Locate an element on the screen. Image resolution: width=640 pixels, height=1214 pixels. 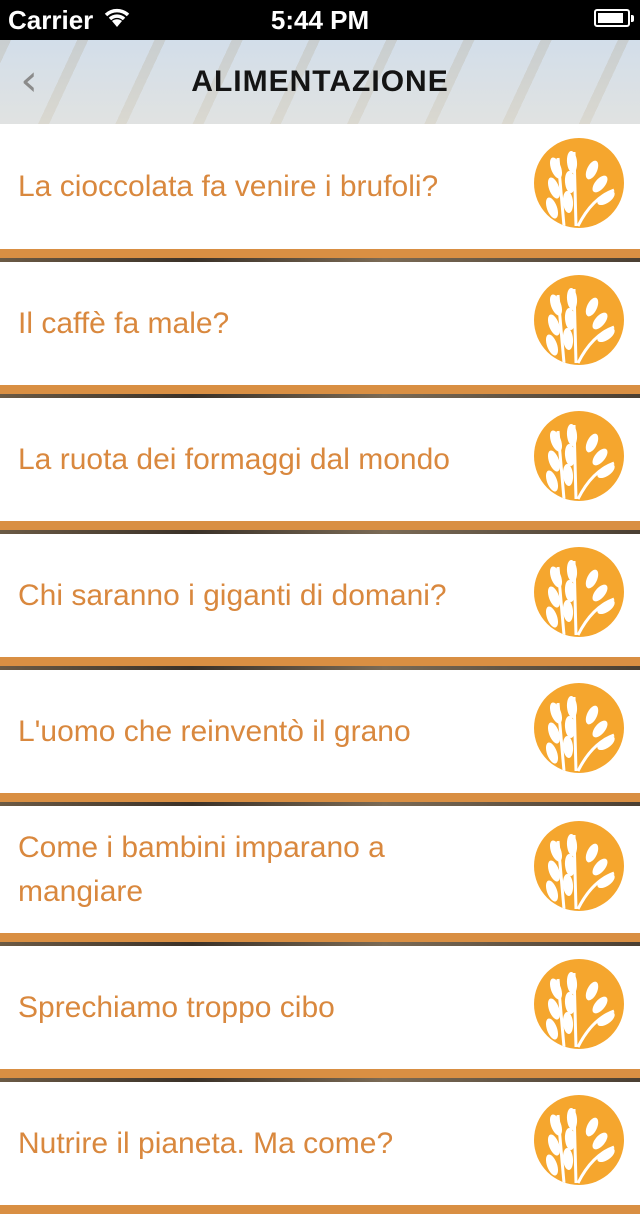
list-item-label: La ruota dei formaggi dal mondo is located at coordinates (234, 459).